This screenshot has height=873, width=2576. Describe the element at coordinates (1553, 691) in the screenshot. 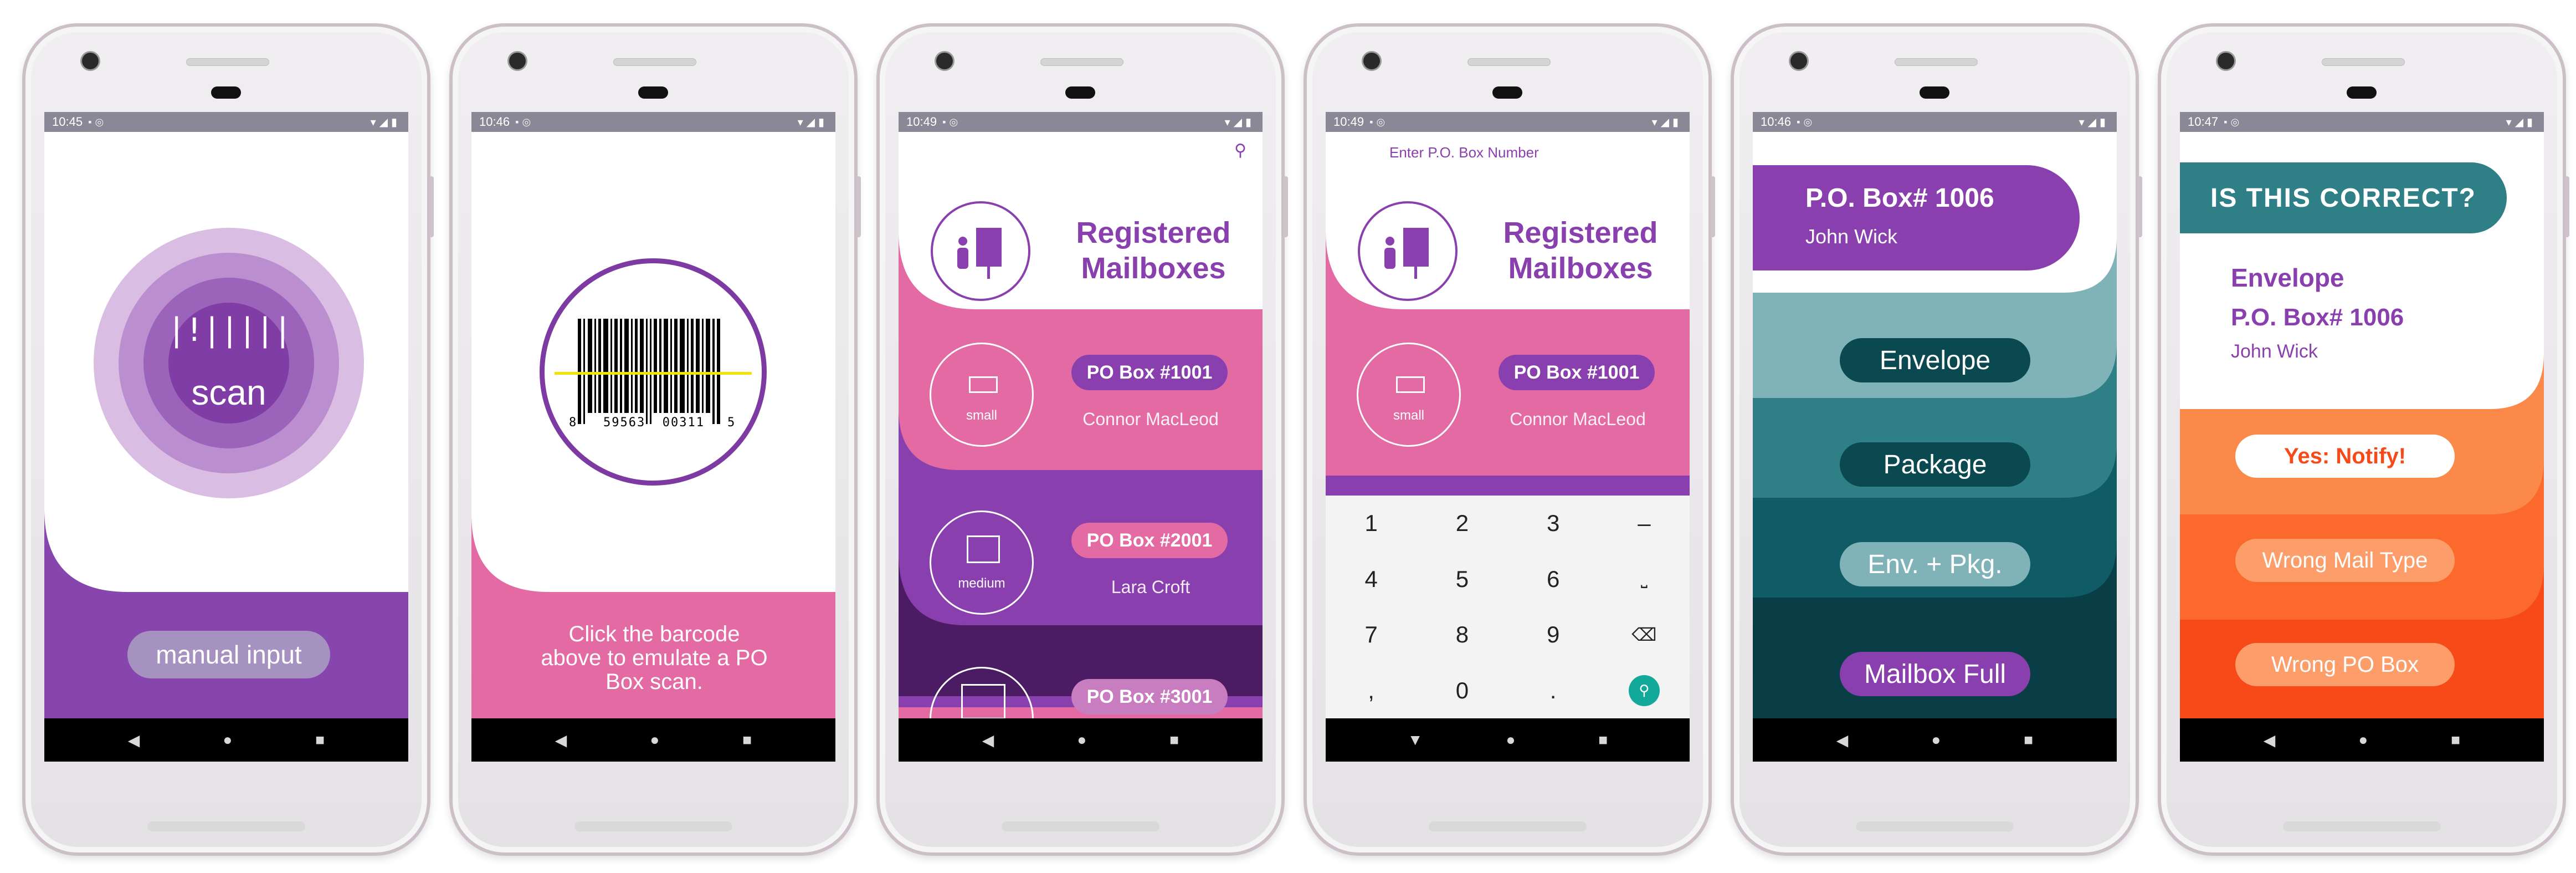

I see `key-period: .` at that location.